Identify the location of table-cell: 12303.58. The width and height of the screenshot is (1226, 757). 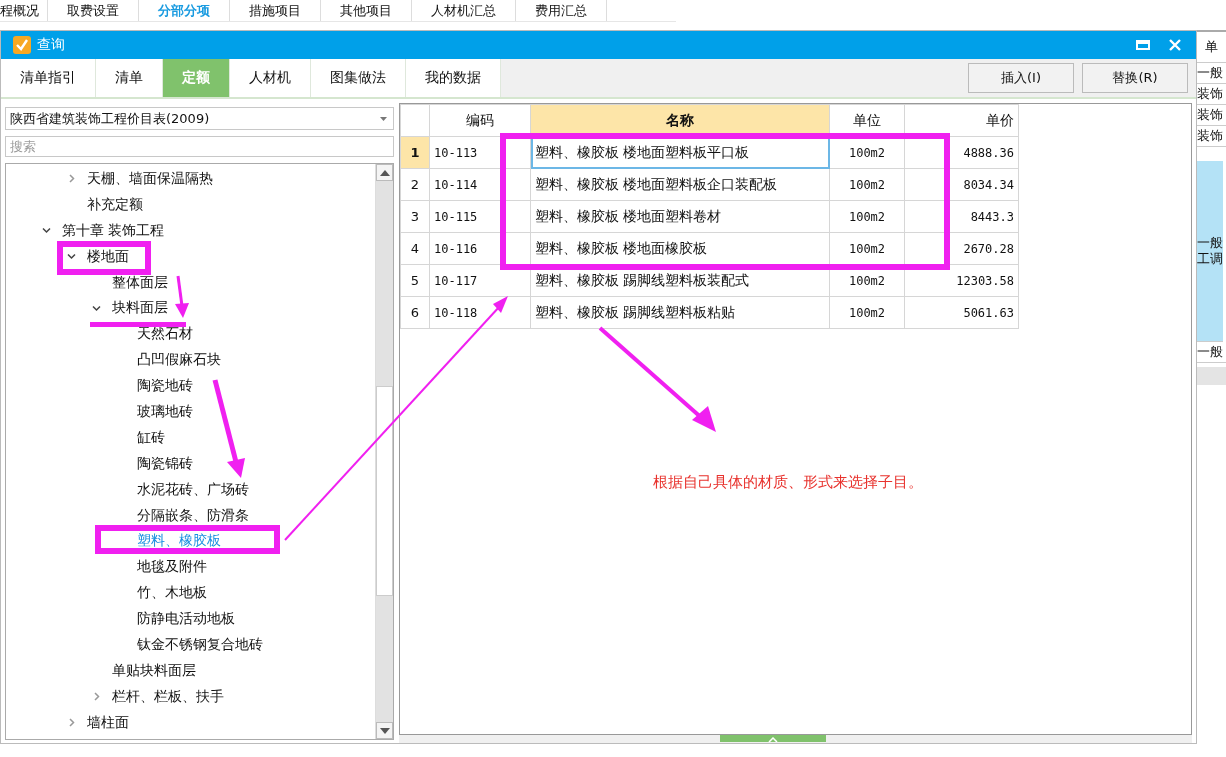
(961, 280).